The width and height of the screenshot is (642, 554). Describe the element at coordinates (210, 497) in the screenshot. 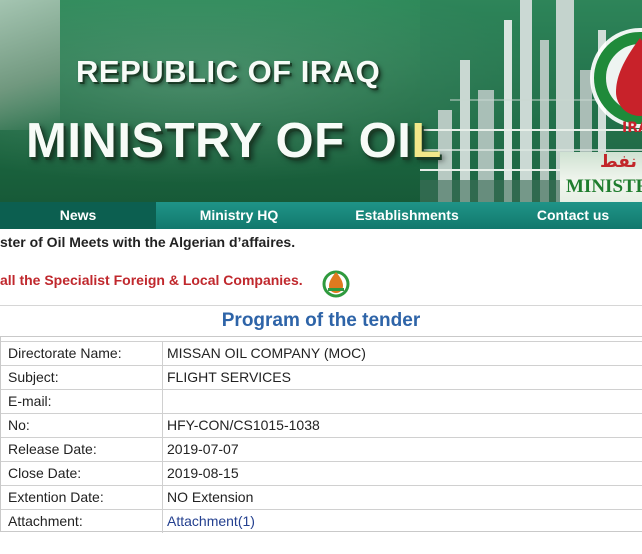

I see `value-extension-date: NO Extension` at that location.